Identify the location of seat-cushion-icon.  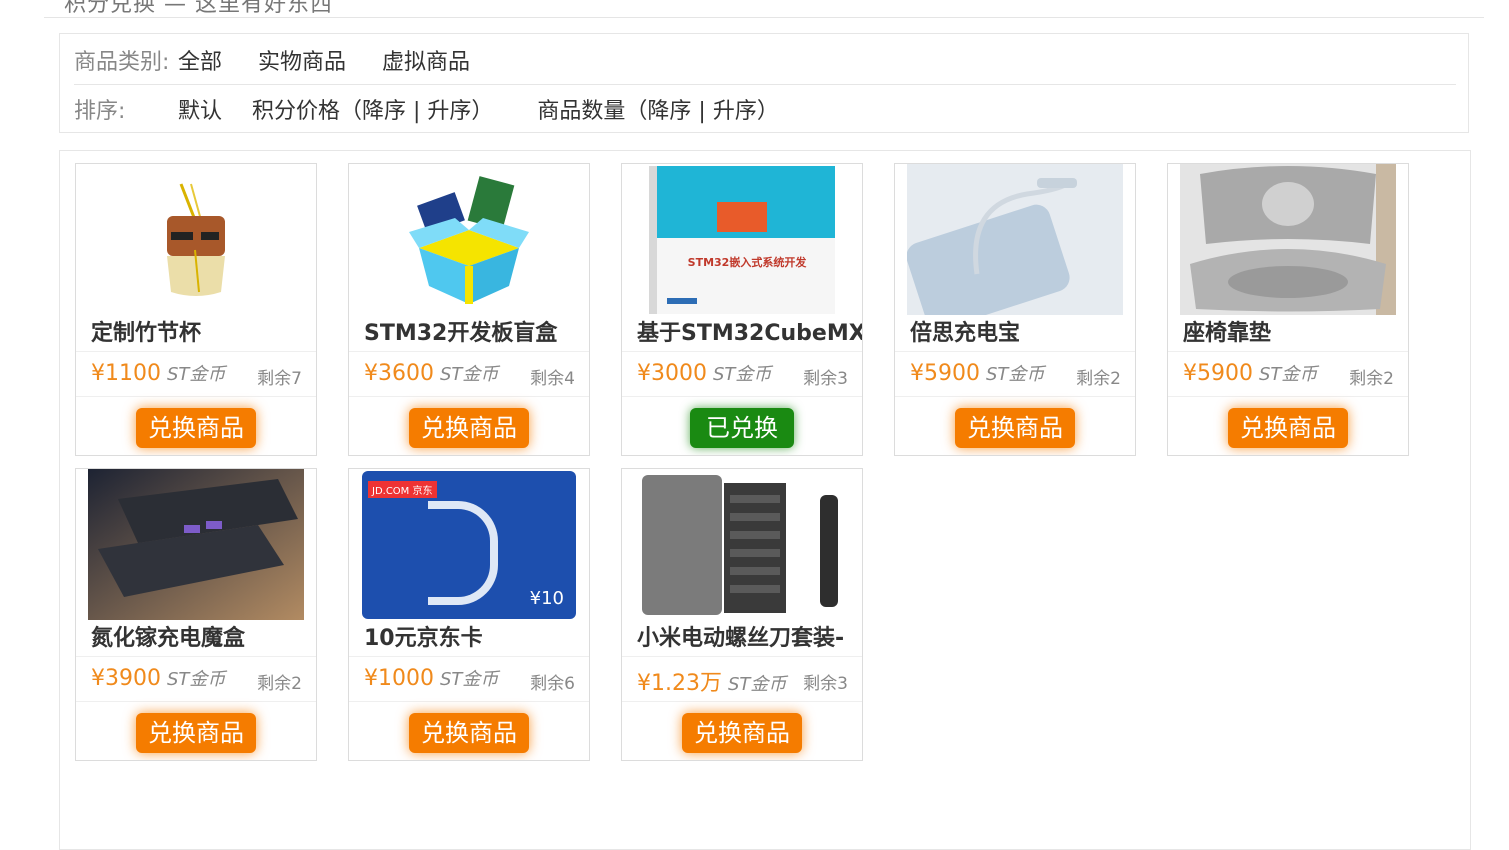
(1288, 239).